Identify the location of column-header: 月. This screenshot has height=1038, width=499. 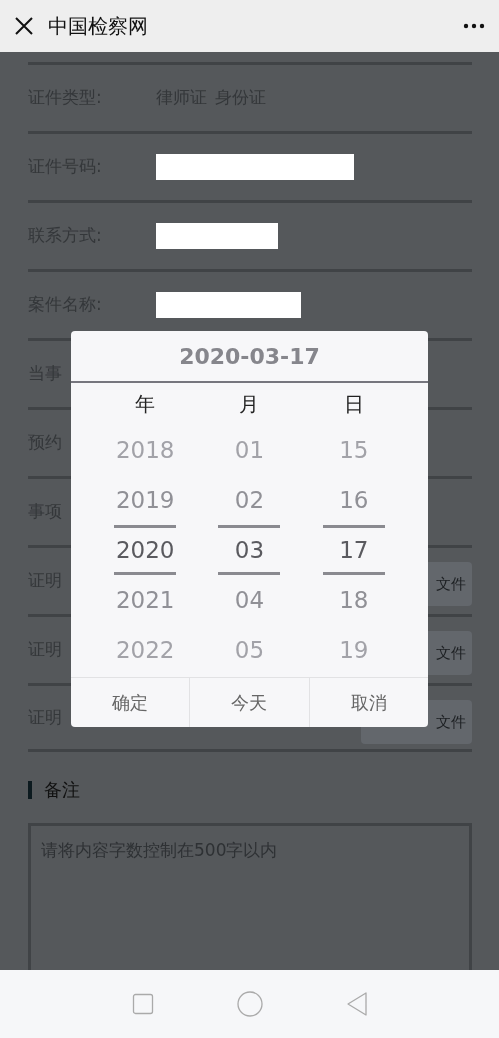
(249, 404).